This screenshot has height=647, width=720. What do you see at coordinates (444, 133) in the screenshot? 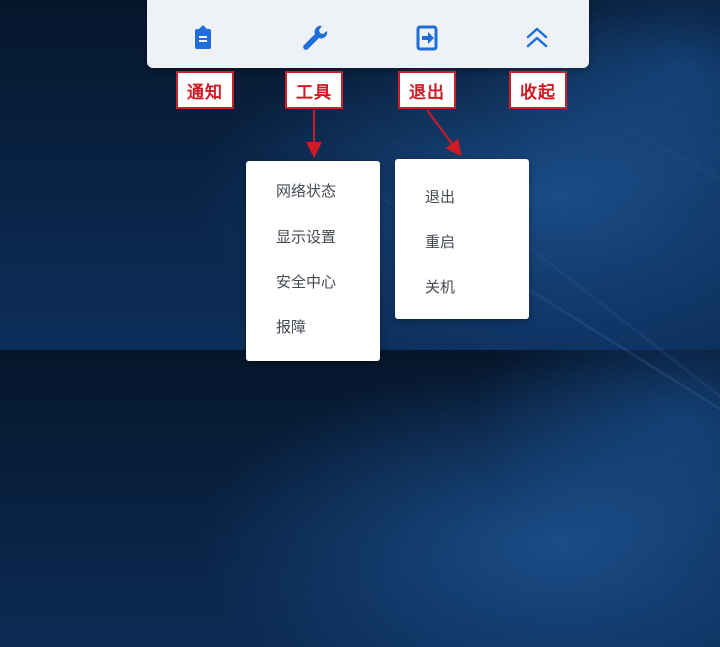
I see `exit-arrow` at bounding box center [444, 133].